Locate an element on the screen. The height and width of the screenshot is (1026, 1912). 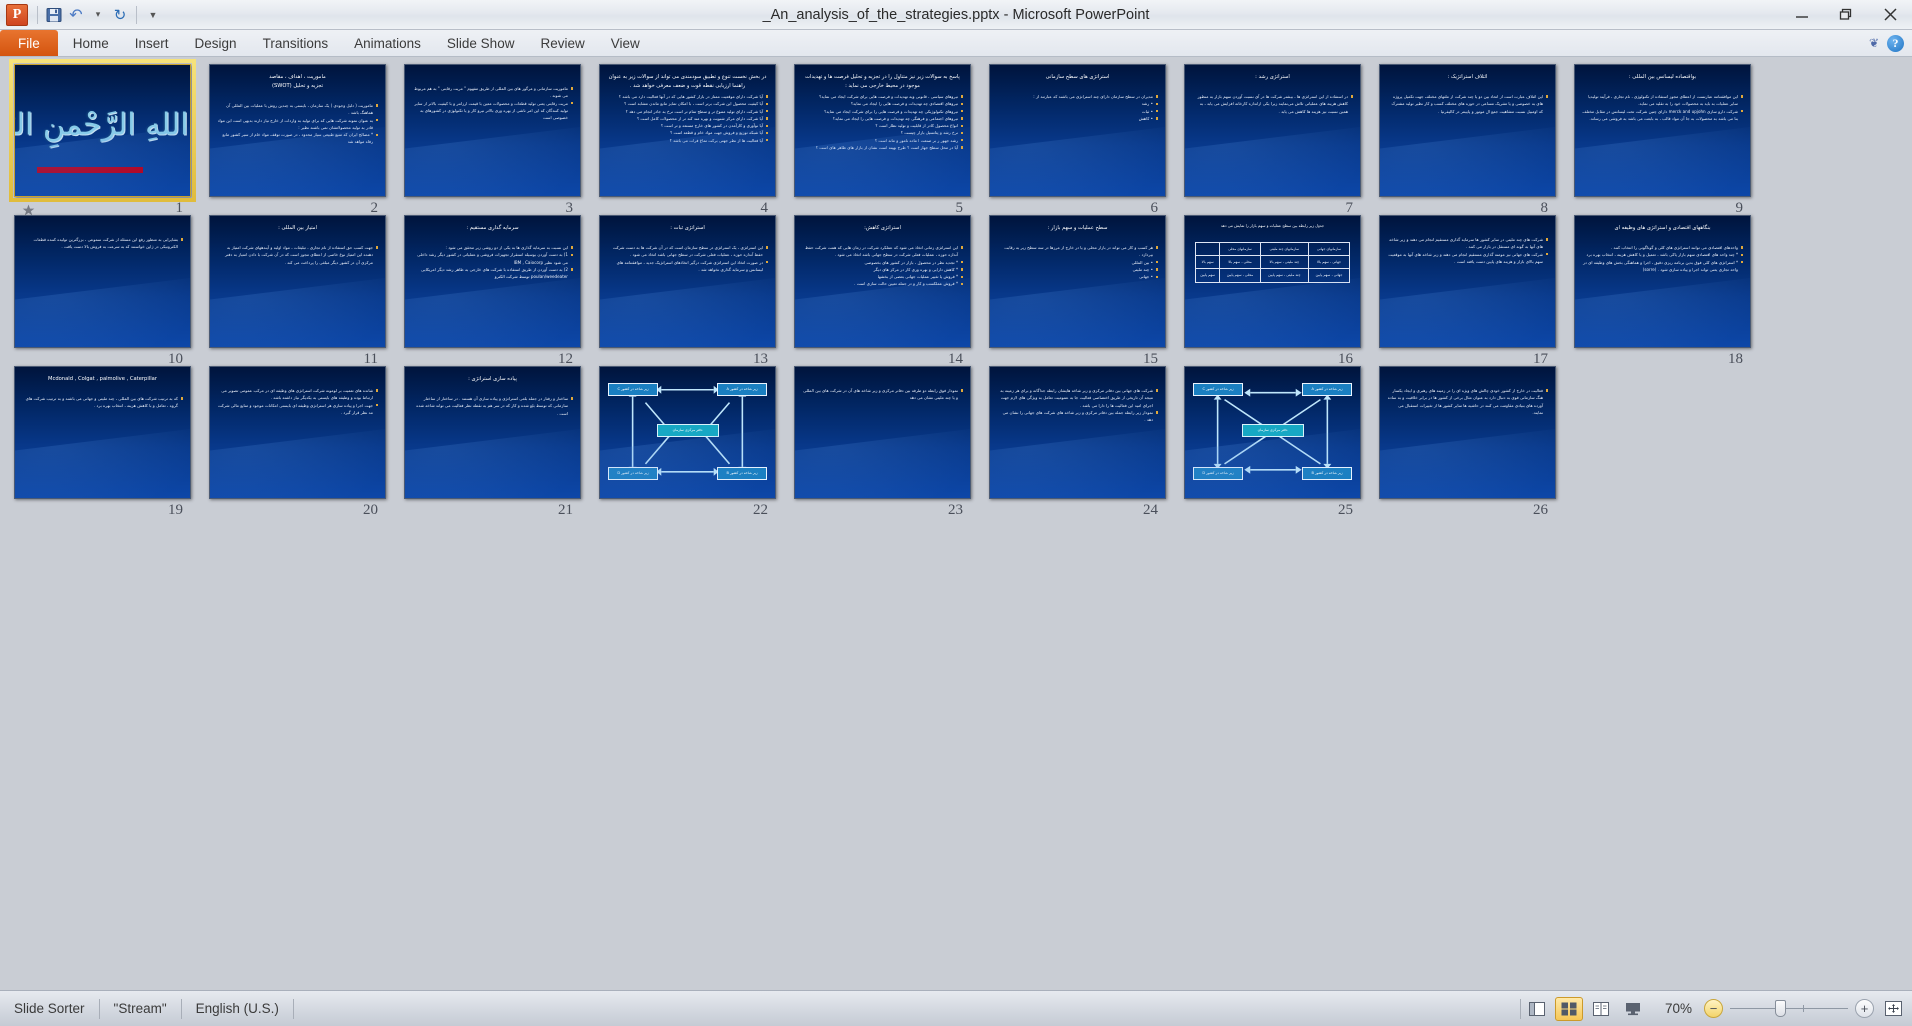
tab-review: Review is located at coordinates (562, 43).